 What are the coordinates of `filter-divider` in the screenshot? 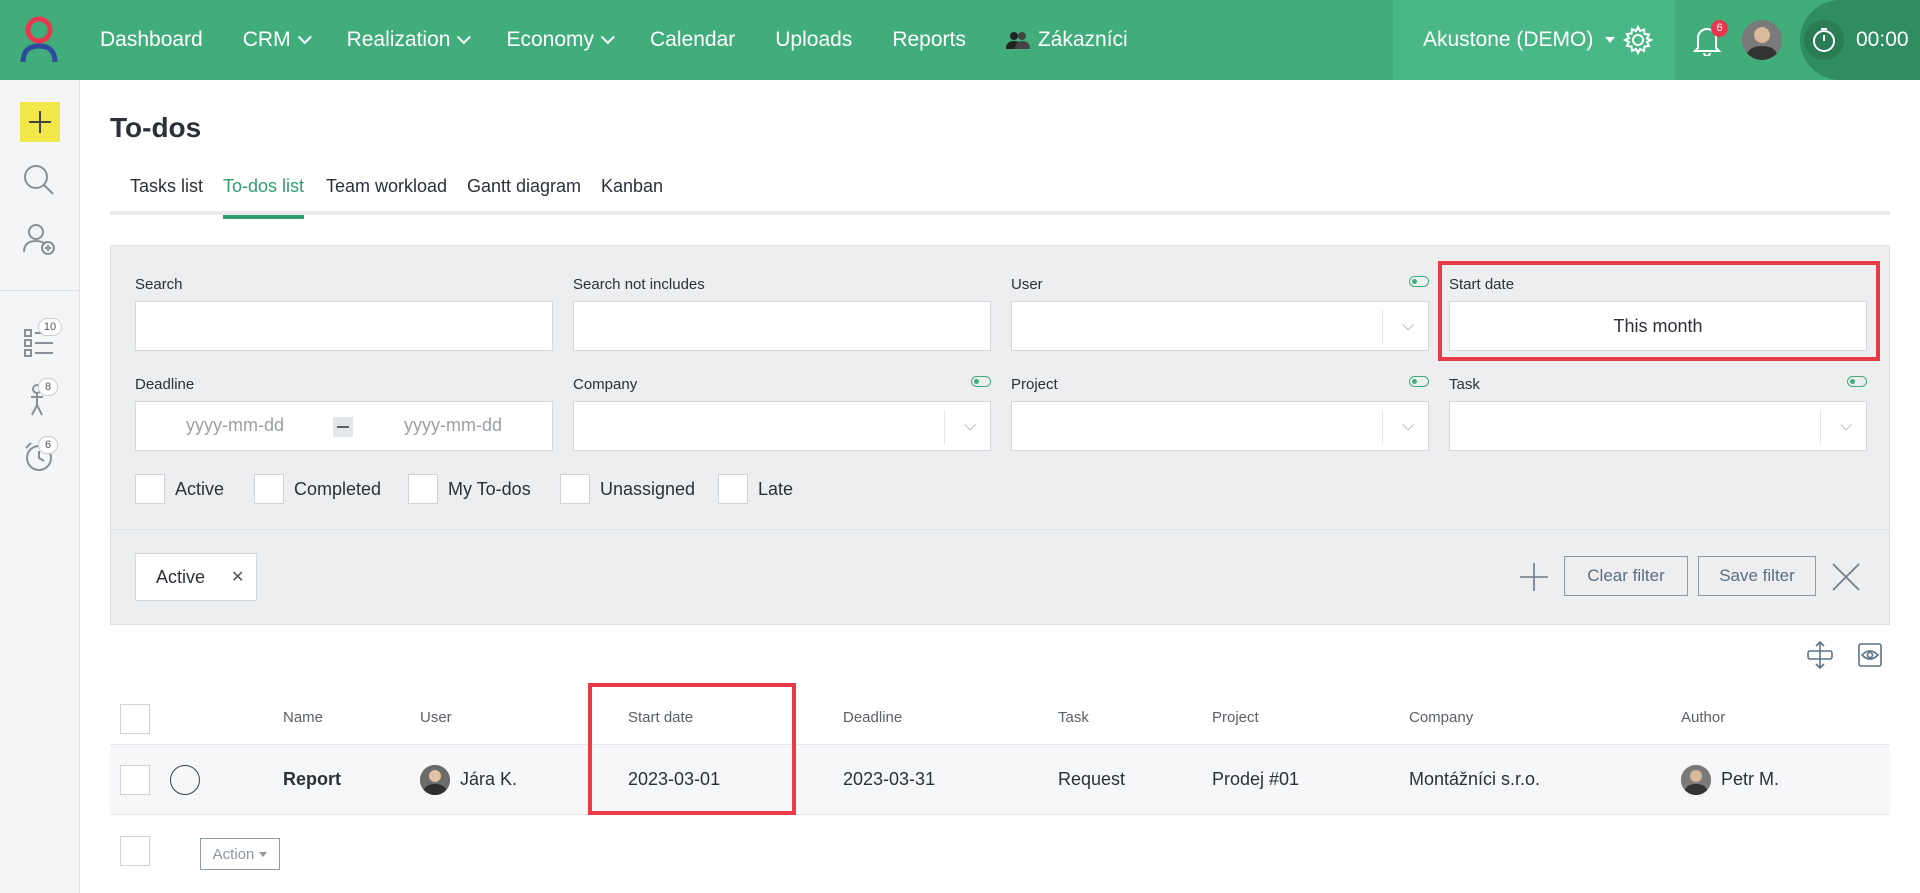 It's located at (1000, 529).